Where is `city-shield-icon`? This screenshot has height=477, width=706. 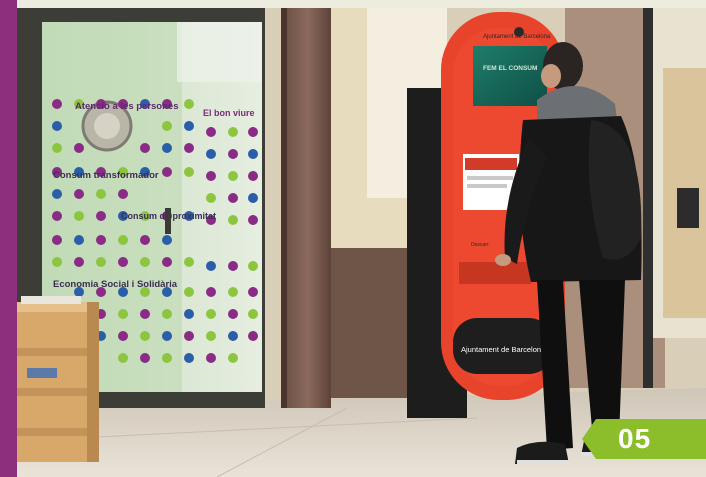
city-shield-icon is located at coordinates (519, 32).